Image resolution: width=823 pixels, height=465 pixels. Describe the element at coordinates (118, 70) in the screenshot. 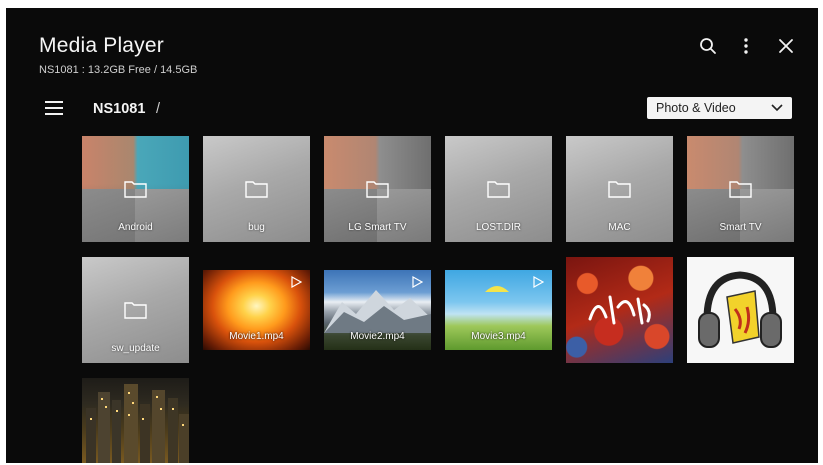

I see `storage-info: NS1081 : 13.2GB Free / 14.5GB` at that location.